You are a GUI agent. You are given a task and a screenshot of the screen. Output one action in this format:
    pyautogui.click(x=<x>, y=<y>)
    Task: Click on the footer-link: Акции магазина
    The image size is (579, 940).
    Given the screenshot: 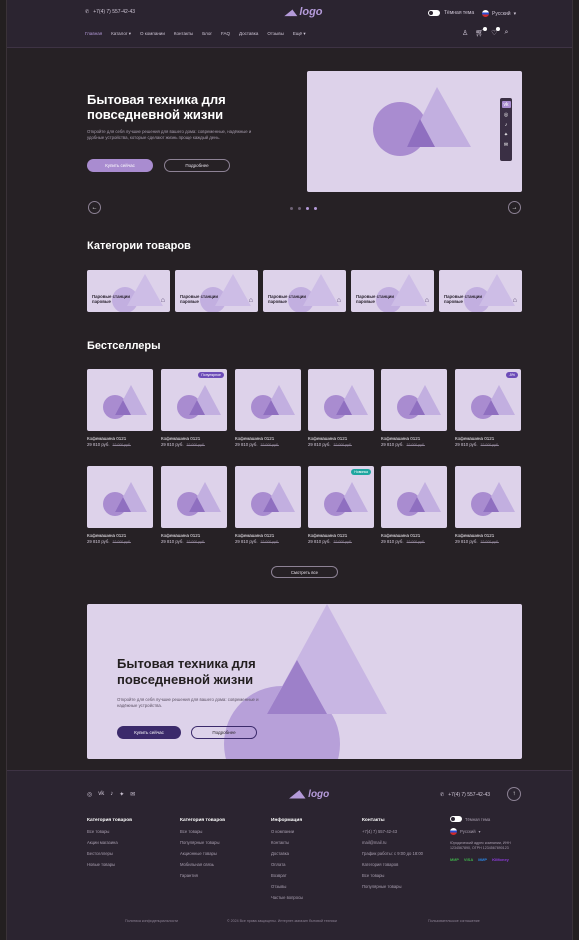 What is the action you would take?
    pyautogui.click(x=109, y=842)
    